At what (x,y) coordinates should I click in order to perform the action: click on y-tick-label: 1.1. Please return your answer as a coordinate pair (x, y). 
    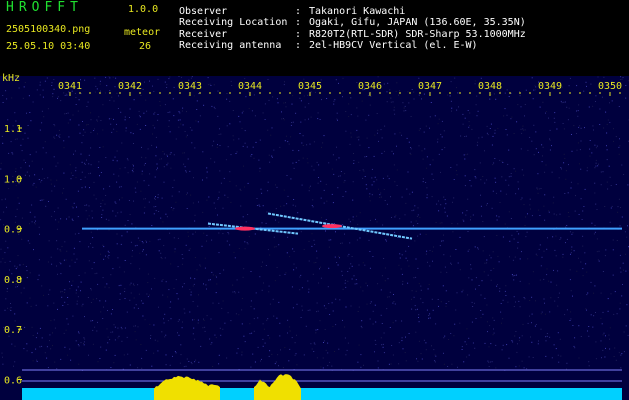
    Looking at the image, I should click on (13, 129).